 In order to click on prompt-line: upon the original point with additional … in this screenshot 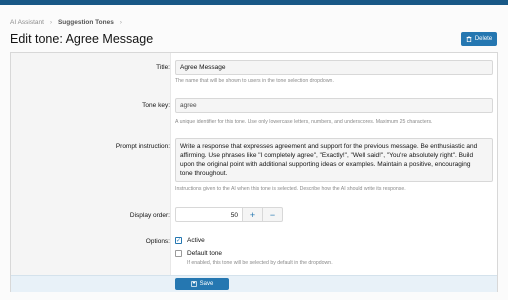, I will do `click(325, 164)`.